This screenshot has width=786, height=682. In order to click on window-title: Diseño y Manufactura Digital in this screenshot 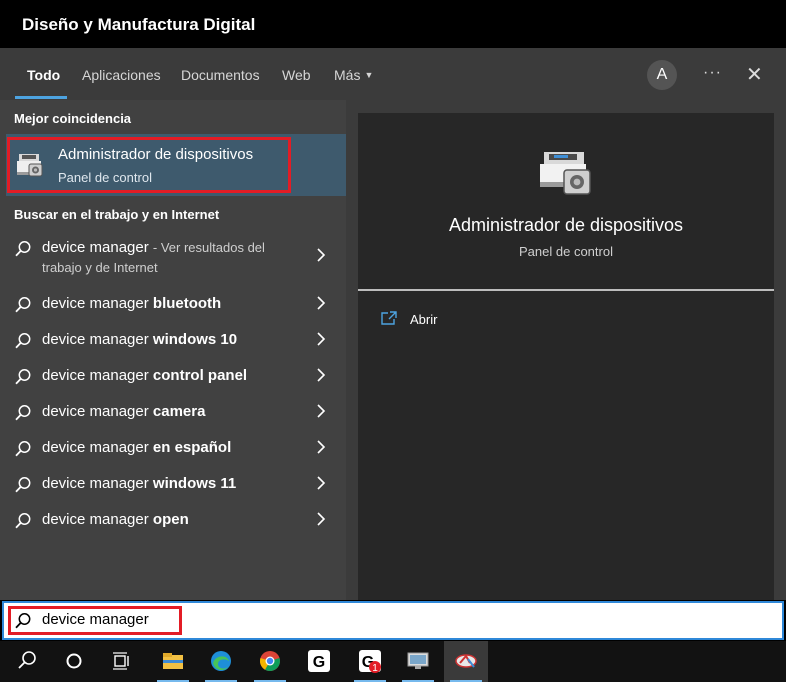, I will do `click(139, 24)`.